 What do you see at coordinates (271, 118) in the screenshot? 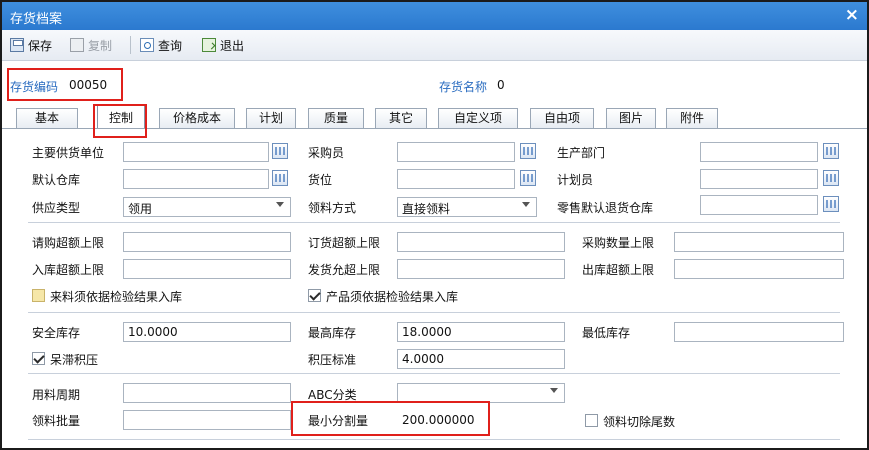
I see `tab-plan: 计划` at bounding box center [271, 118].